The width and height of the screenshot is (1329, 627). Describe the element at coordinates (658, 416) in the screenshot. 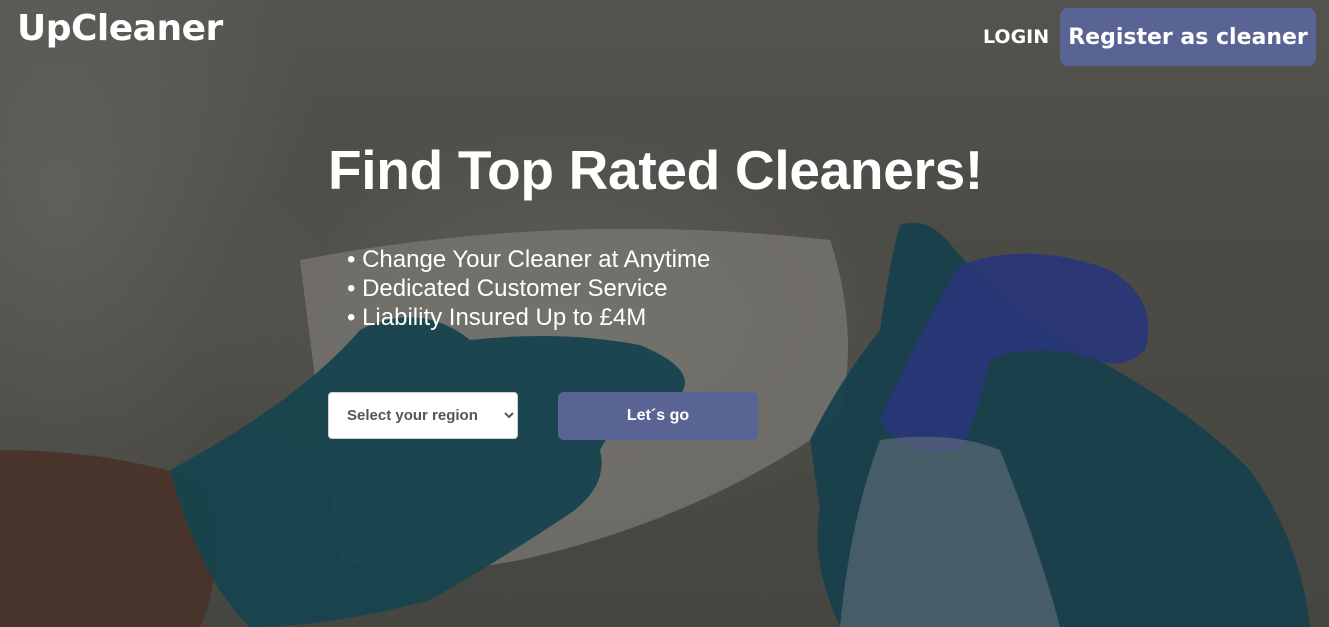

I see `lets-go-button: Let´s go` at that location.